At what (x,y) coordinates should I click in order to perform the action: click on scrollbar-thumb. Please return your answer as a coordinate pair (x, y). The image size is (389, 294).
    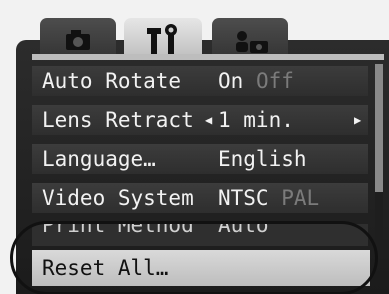
    Looking at the image, I should click on (379, 128).